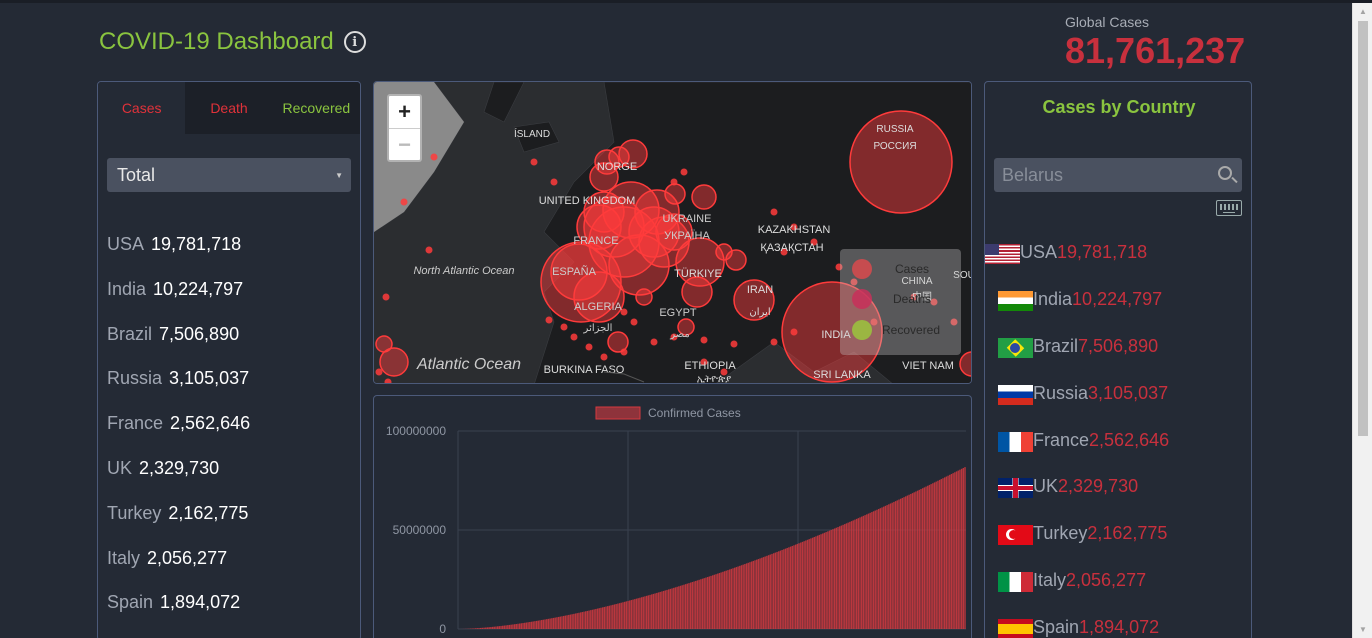 Image resolution: width=1372 pixels, height=638 pixels. Describe the element at coordinates (354, 42) in the screenshot. I see `info-icon: i` at that location.